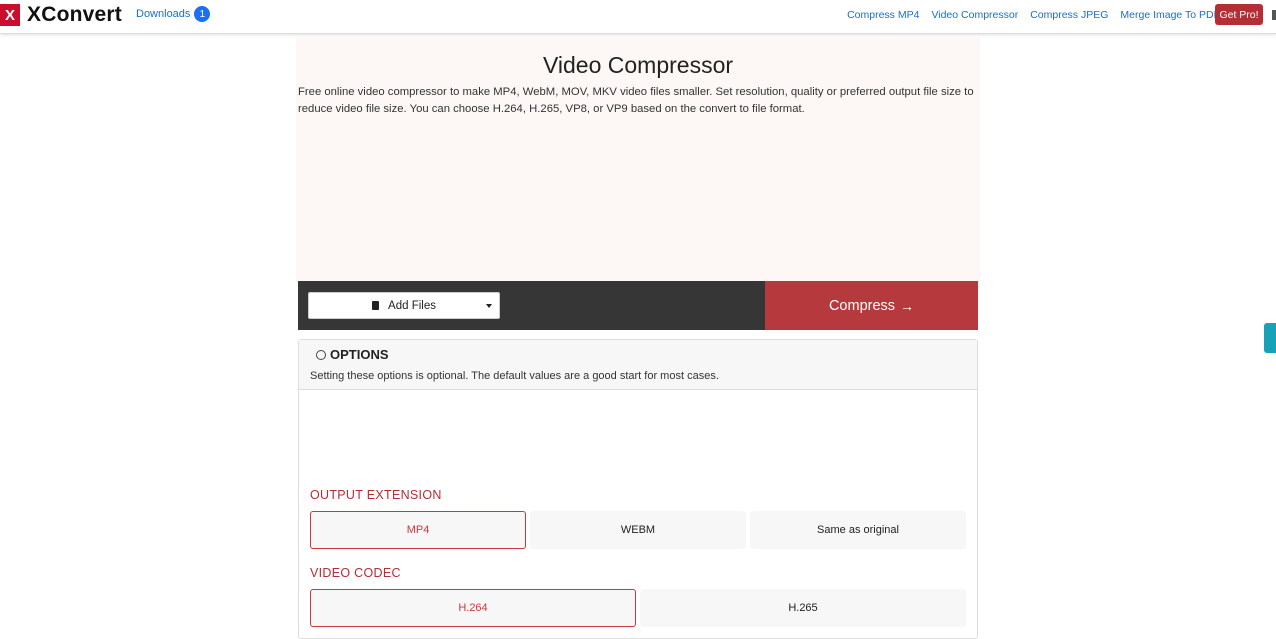  Describe the element at coordinates (376, 495) in the screenshot. I see `output-extension-label: OUTPUT EXTENSION` at that location.